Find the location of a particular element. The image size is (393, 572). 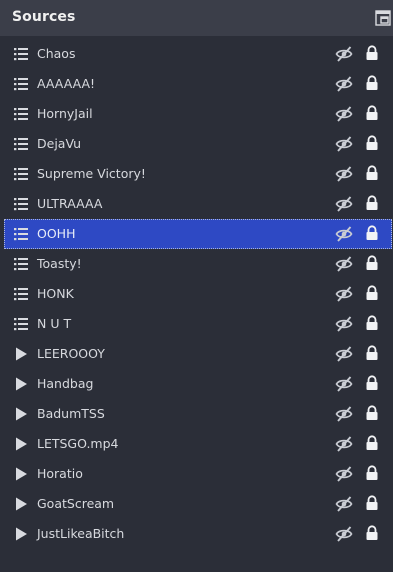

source-item-leeroooy: LEEROOOY is located at coordinates (198, 354).